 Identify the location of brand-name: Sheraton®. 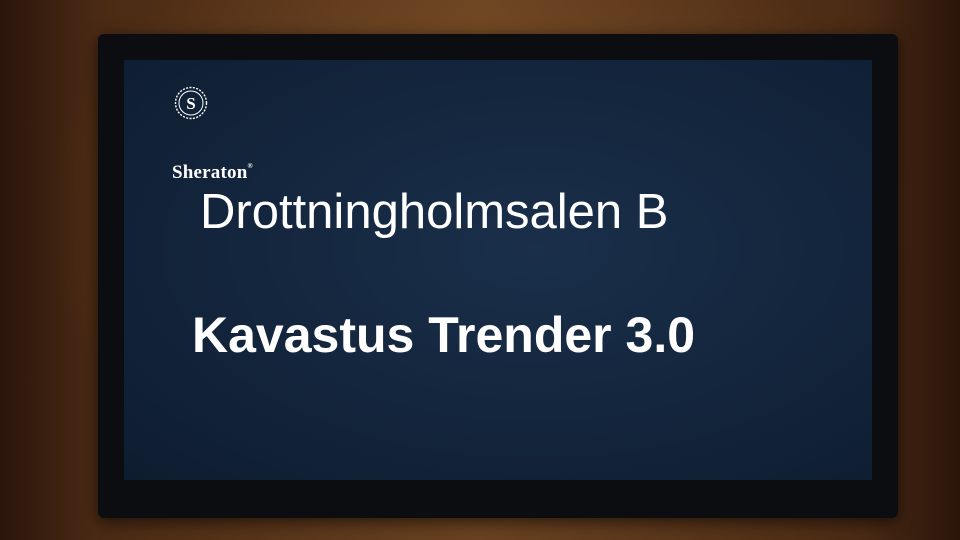
(212, 172).